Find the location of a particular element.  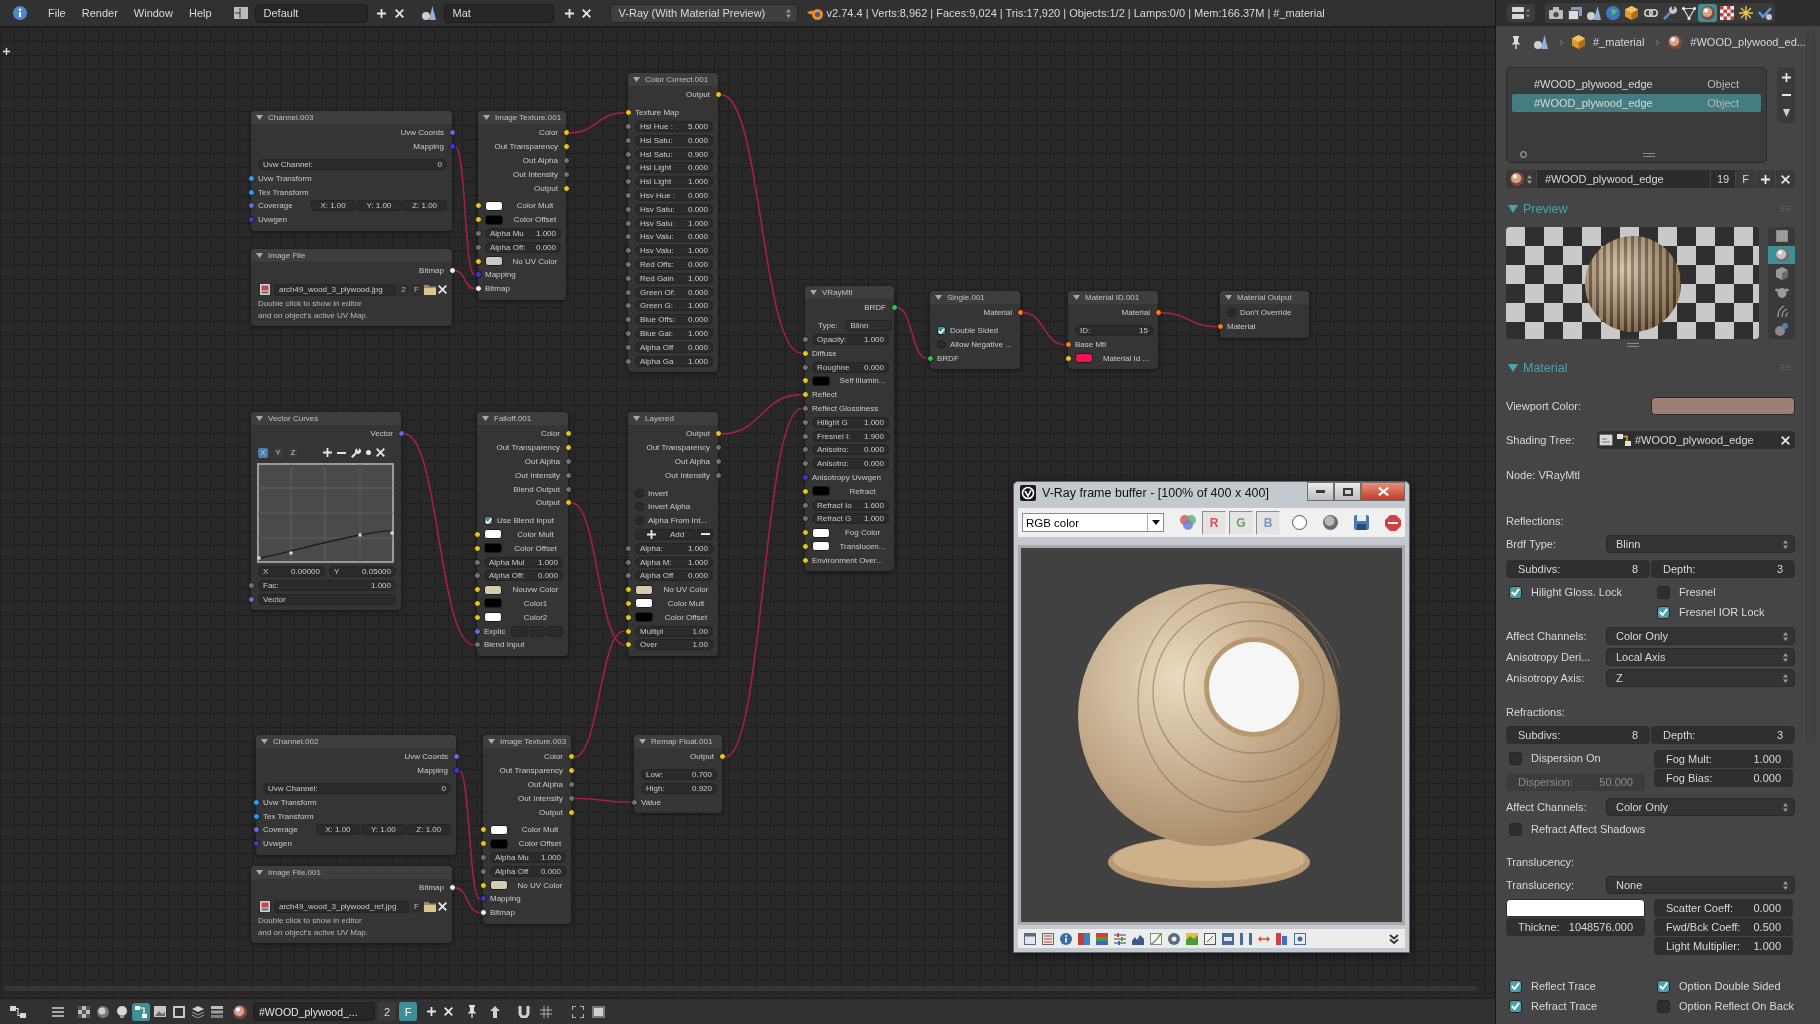

checkbox-label: Fresnel IOR Lock is located at coordinates (1722, 612).